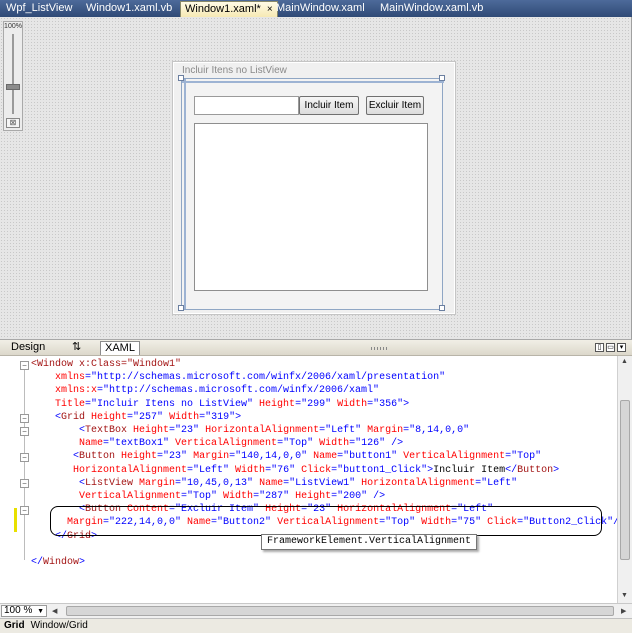  I want to click on code-token: ="76", so click(280, 470).